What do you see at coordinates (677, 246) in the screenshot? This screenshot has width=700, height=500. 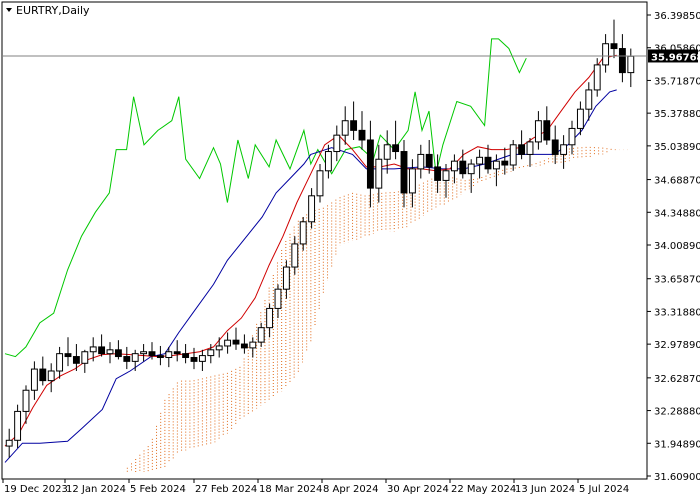 I see `price-tick-label: 34.00890` at bounding box center [677, 246].